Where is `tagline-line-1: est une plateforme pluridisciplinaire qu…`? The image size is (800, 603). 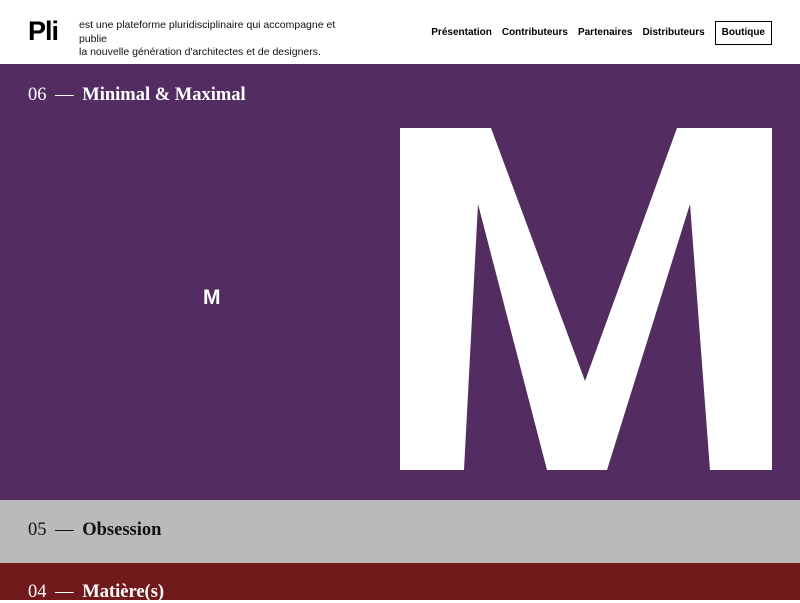 tagline-line-1: est une plateforme pluridisciplinaire qu… is located at coordinates (207, 32).